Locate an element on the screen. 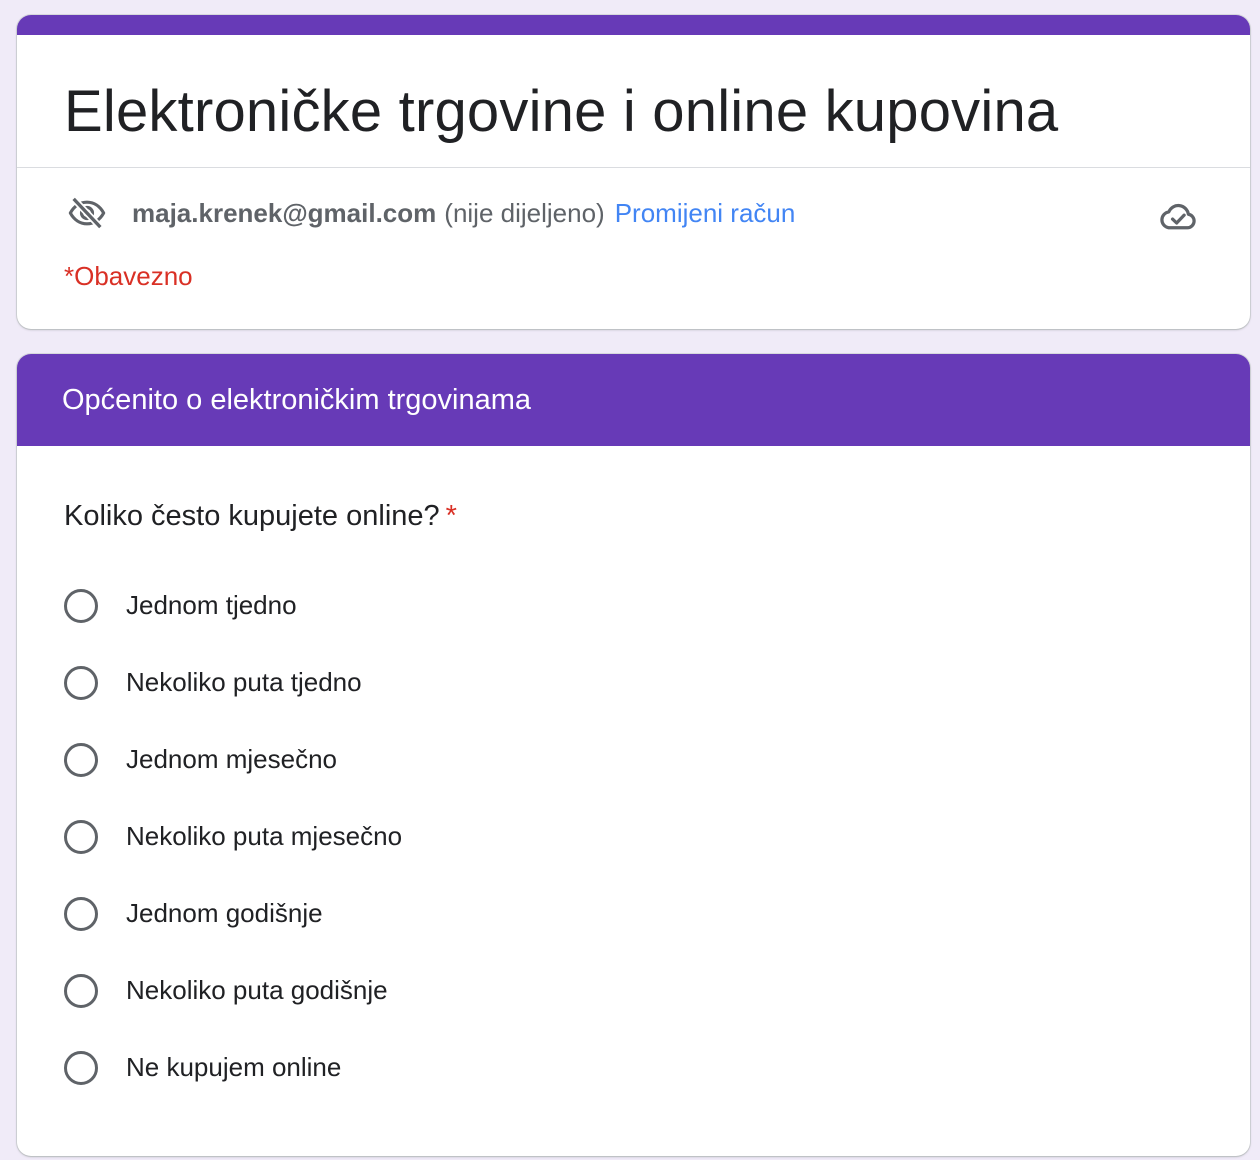 The width and height of the screenshot is (1260, 1160). header-divider is located at coordinates (633, 167).